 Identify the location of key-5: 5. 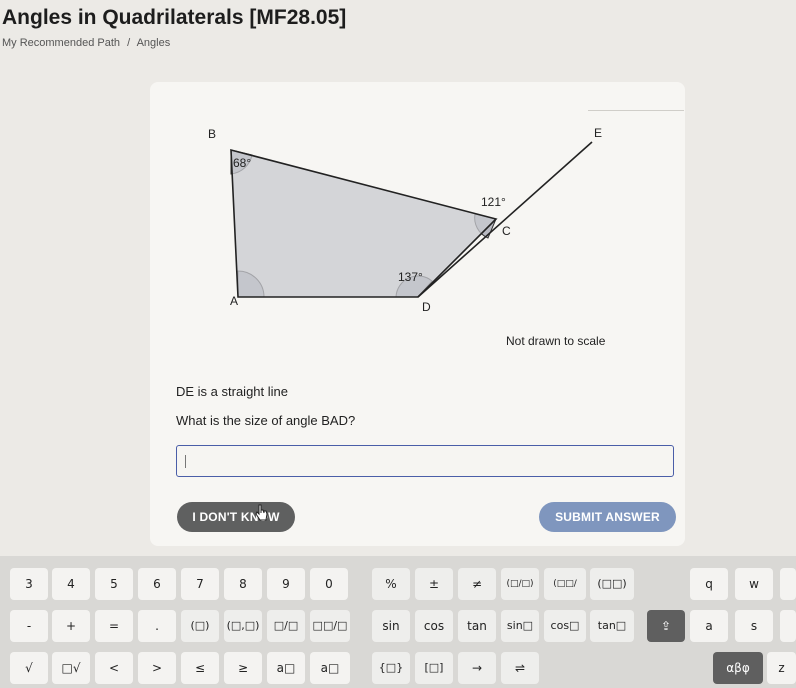
(114, 584).